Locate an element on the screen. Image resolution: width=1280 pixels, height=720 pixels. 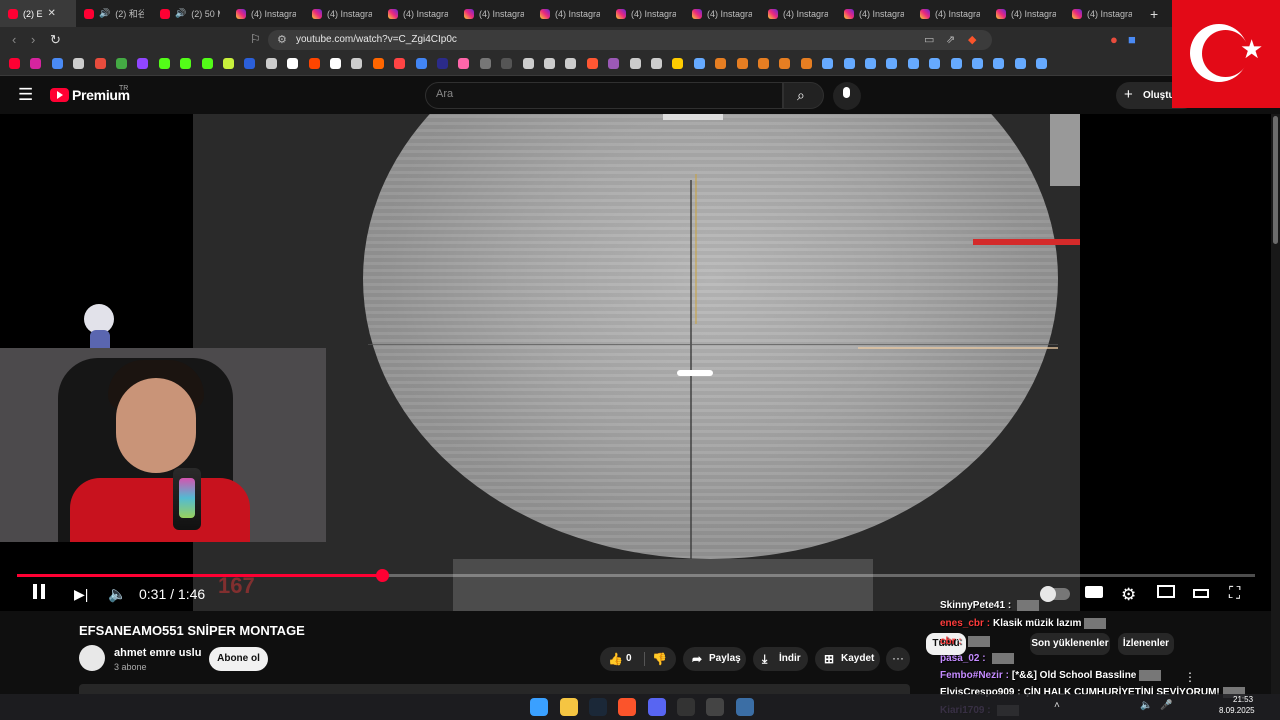
voice-search-button is located at coordinates (847, 96).